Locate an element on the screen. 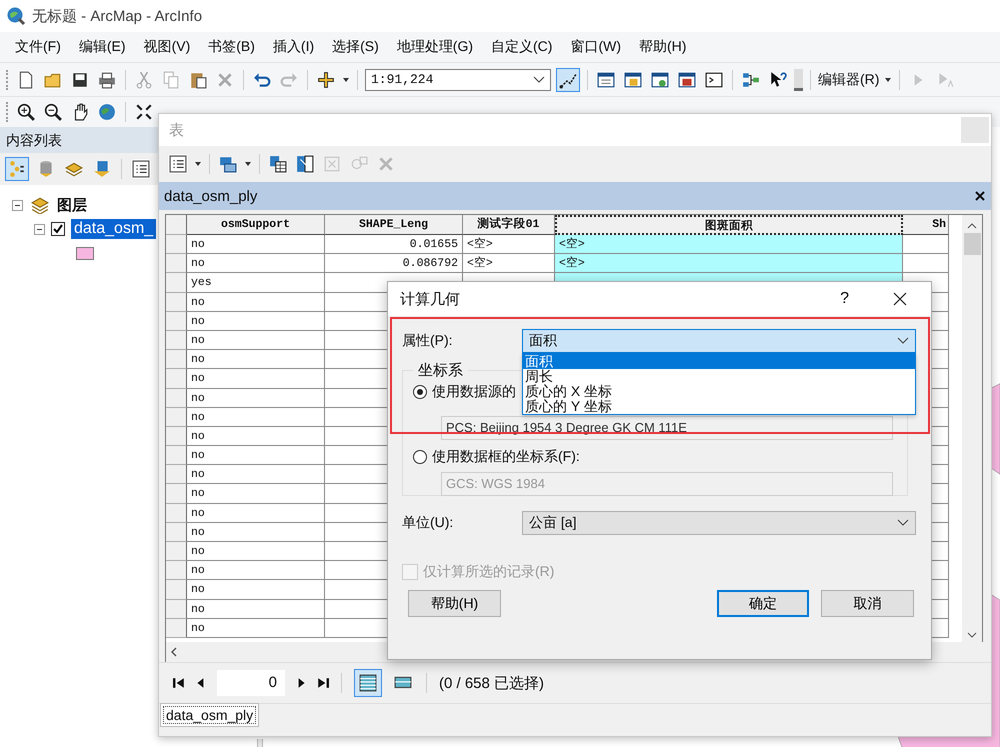 This screenshot has height=747, width=1000. table-cell is located at coordinates (926, 264).